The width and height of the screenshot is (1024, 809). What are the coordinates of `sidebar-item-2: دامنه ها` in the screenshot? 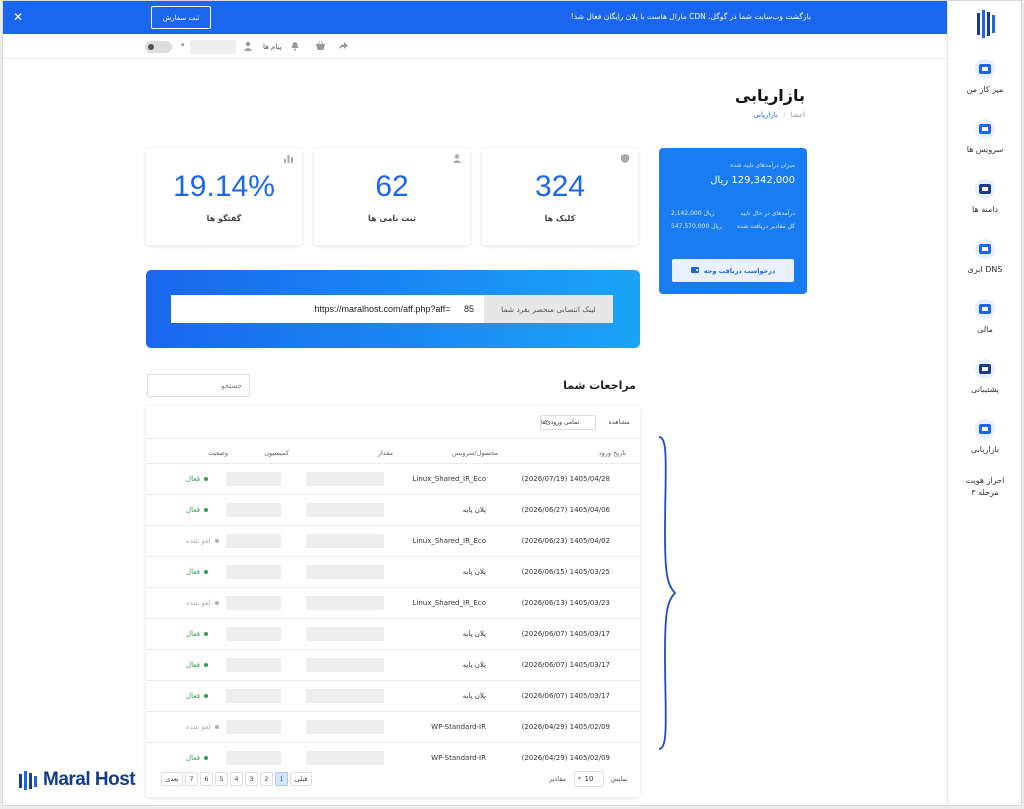 It's located at (984, 195).